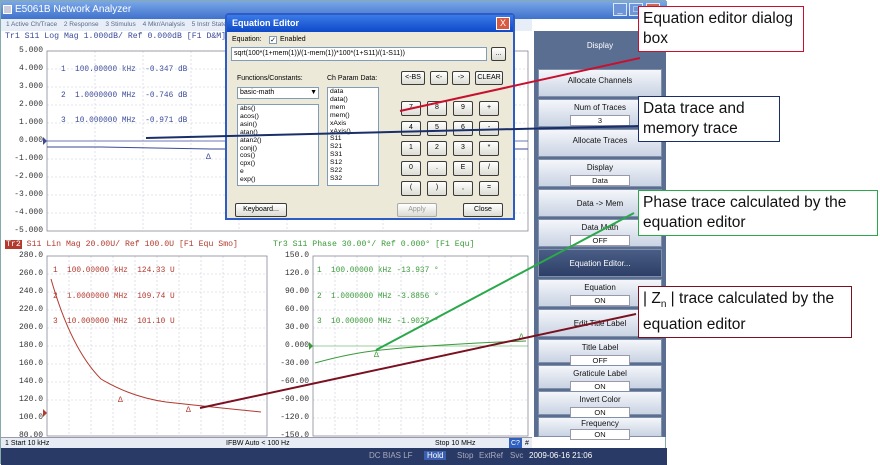 Image resolution: width=880 pixels, height=465 pixels. What do you see at coordinates (354, 100) in the screenshot?
I see `list-item: data()` at bounding box center [354, 100].